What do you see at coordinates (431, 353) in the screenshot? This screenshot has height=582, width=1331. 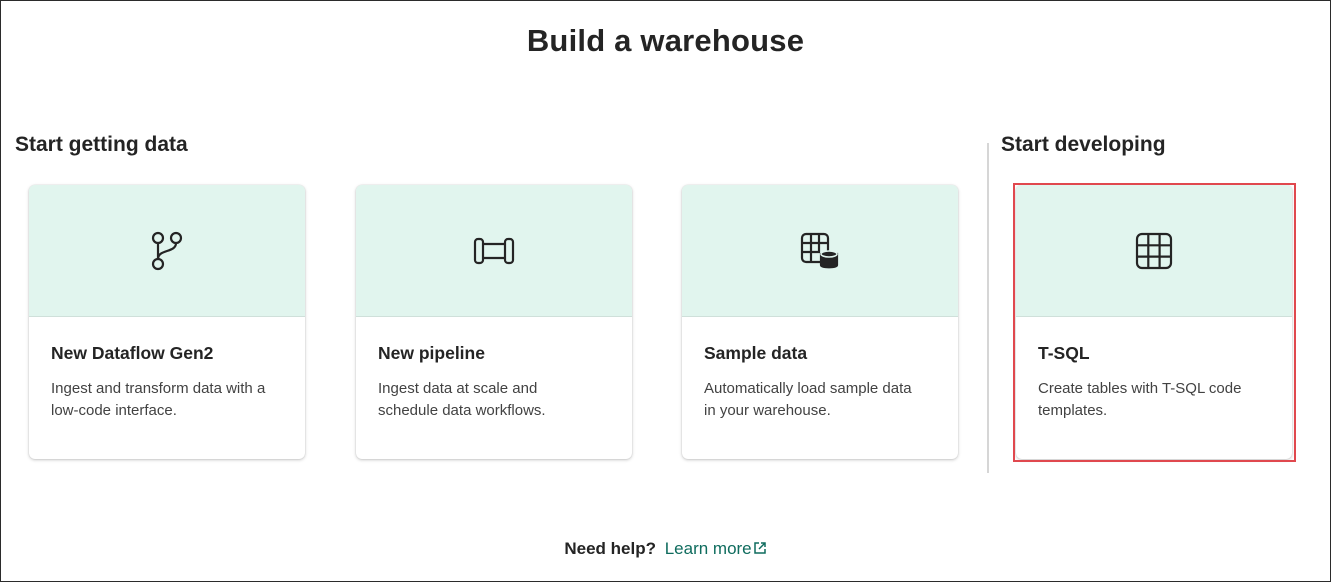 I see `card-title: New pipeline` at bounding box center [431, 353].